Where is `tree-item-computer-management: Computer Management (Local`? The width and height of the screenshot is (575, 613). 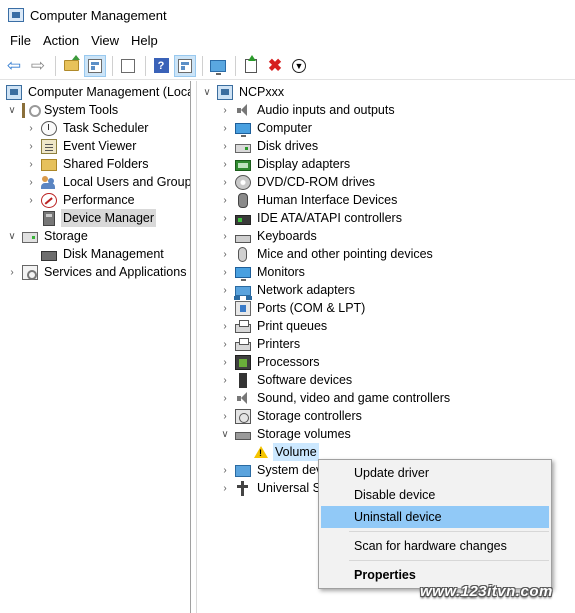
tree-item-computer-management: Computer Management (Local is located at coordinates (96, 92).